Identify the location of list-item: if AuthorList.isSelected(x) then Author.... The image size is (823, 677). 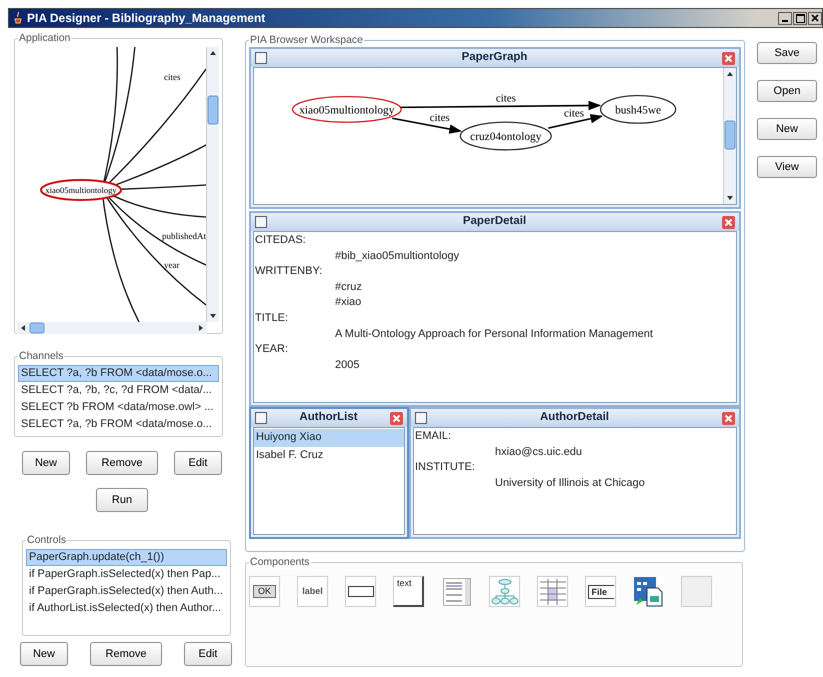
(126, 608).